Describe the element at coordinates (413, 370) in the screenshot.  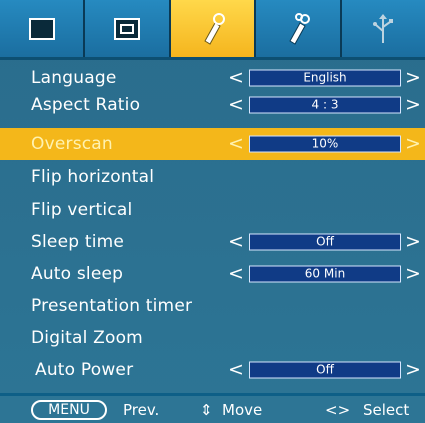
I see `auto-power-next-arrow: >` at that location.